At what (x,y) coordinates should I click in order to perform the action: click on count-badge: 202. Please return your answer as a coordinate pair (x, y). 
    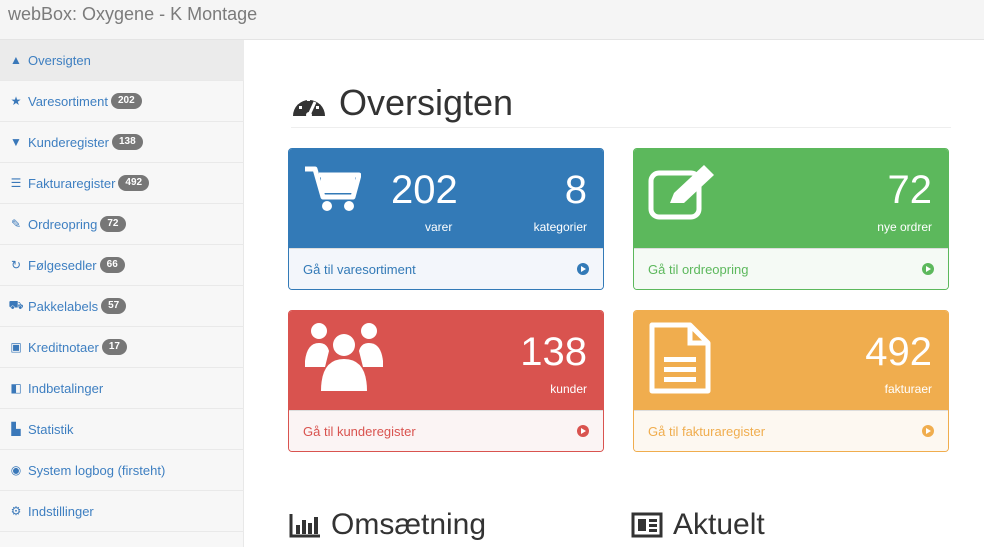
    Looking at the image, I should click on (126, 101).